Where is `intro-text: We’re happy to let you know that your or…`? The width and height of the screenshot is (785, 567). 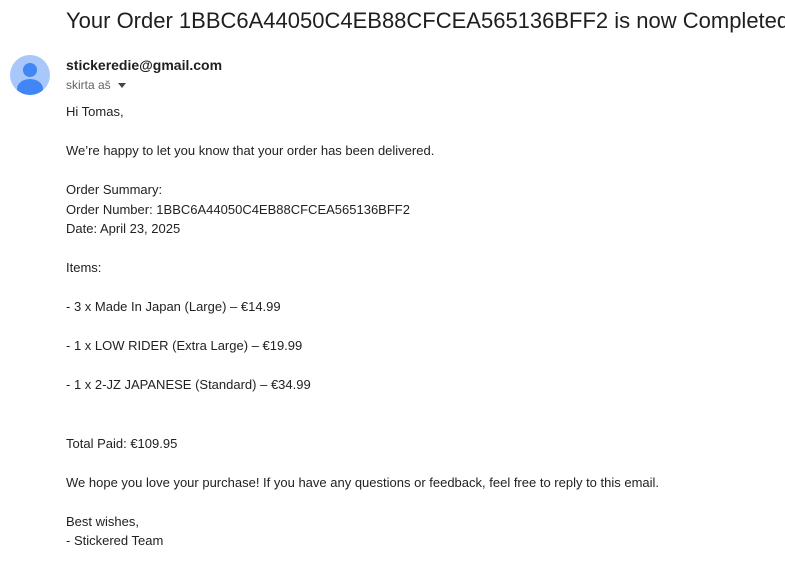 intro-text: We’re happy to let you know that your or… is located at coordinates (250, 150).